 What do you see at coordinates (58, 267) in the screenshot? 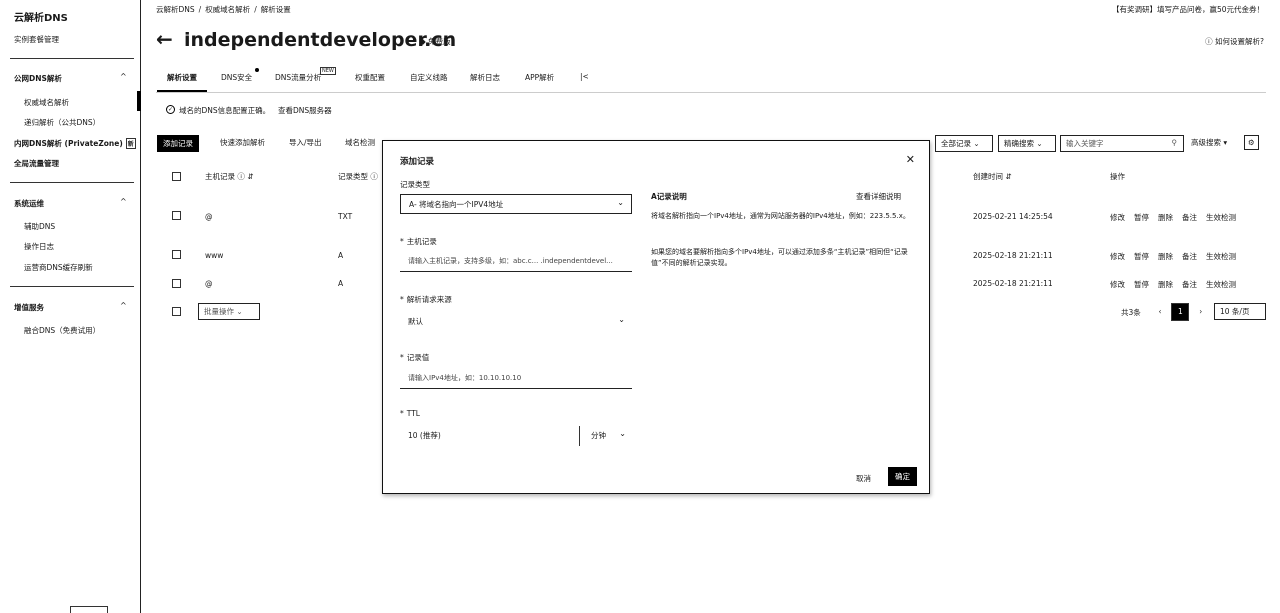
I see `sidebar-item-cache-refresh: 运营商DNS缓存刷新` at bounding box center [58, 267].